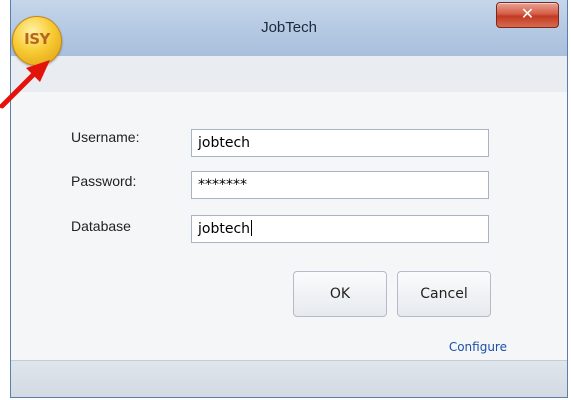  Describe the element at coordinates (478, 347) in the screenshot. I see `configure-link: Configure` at that location.